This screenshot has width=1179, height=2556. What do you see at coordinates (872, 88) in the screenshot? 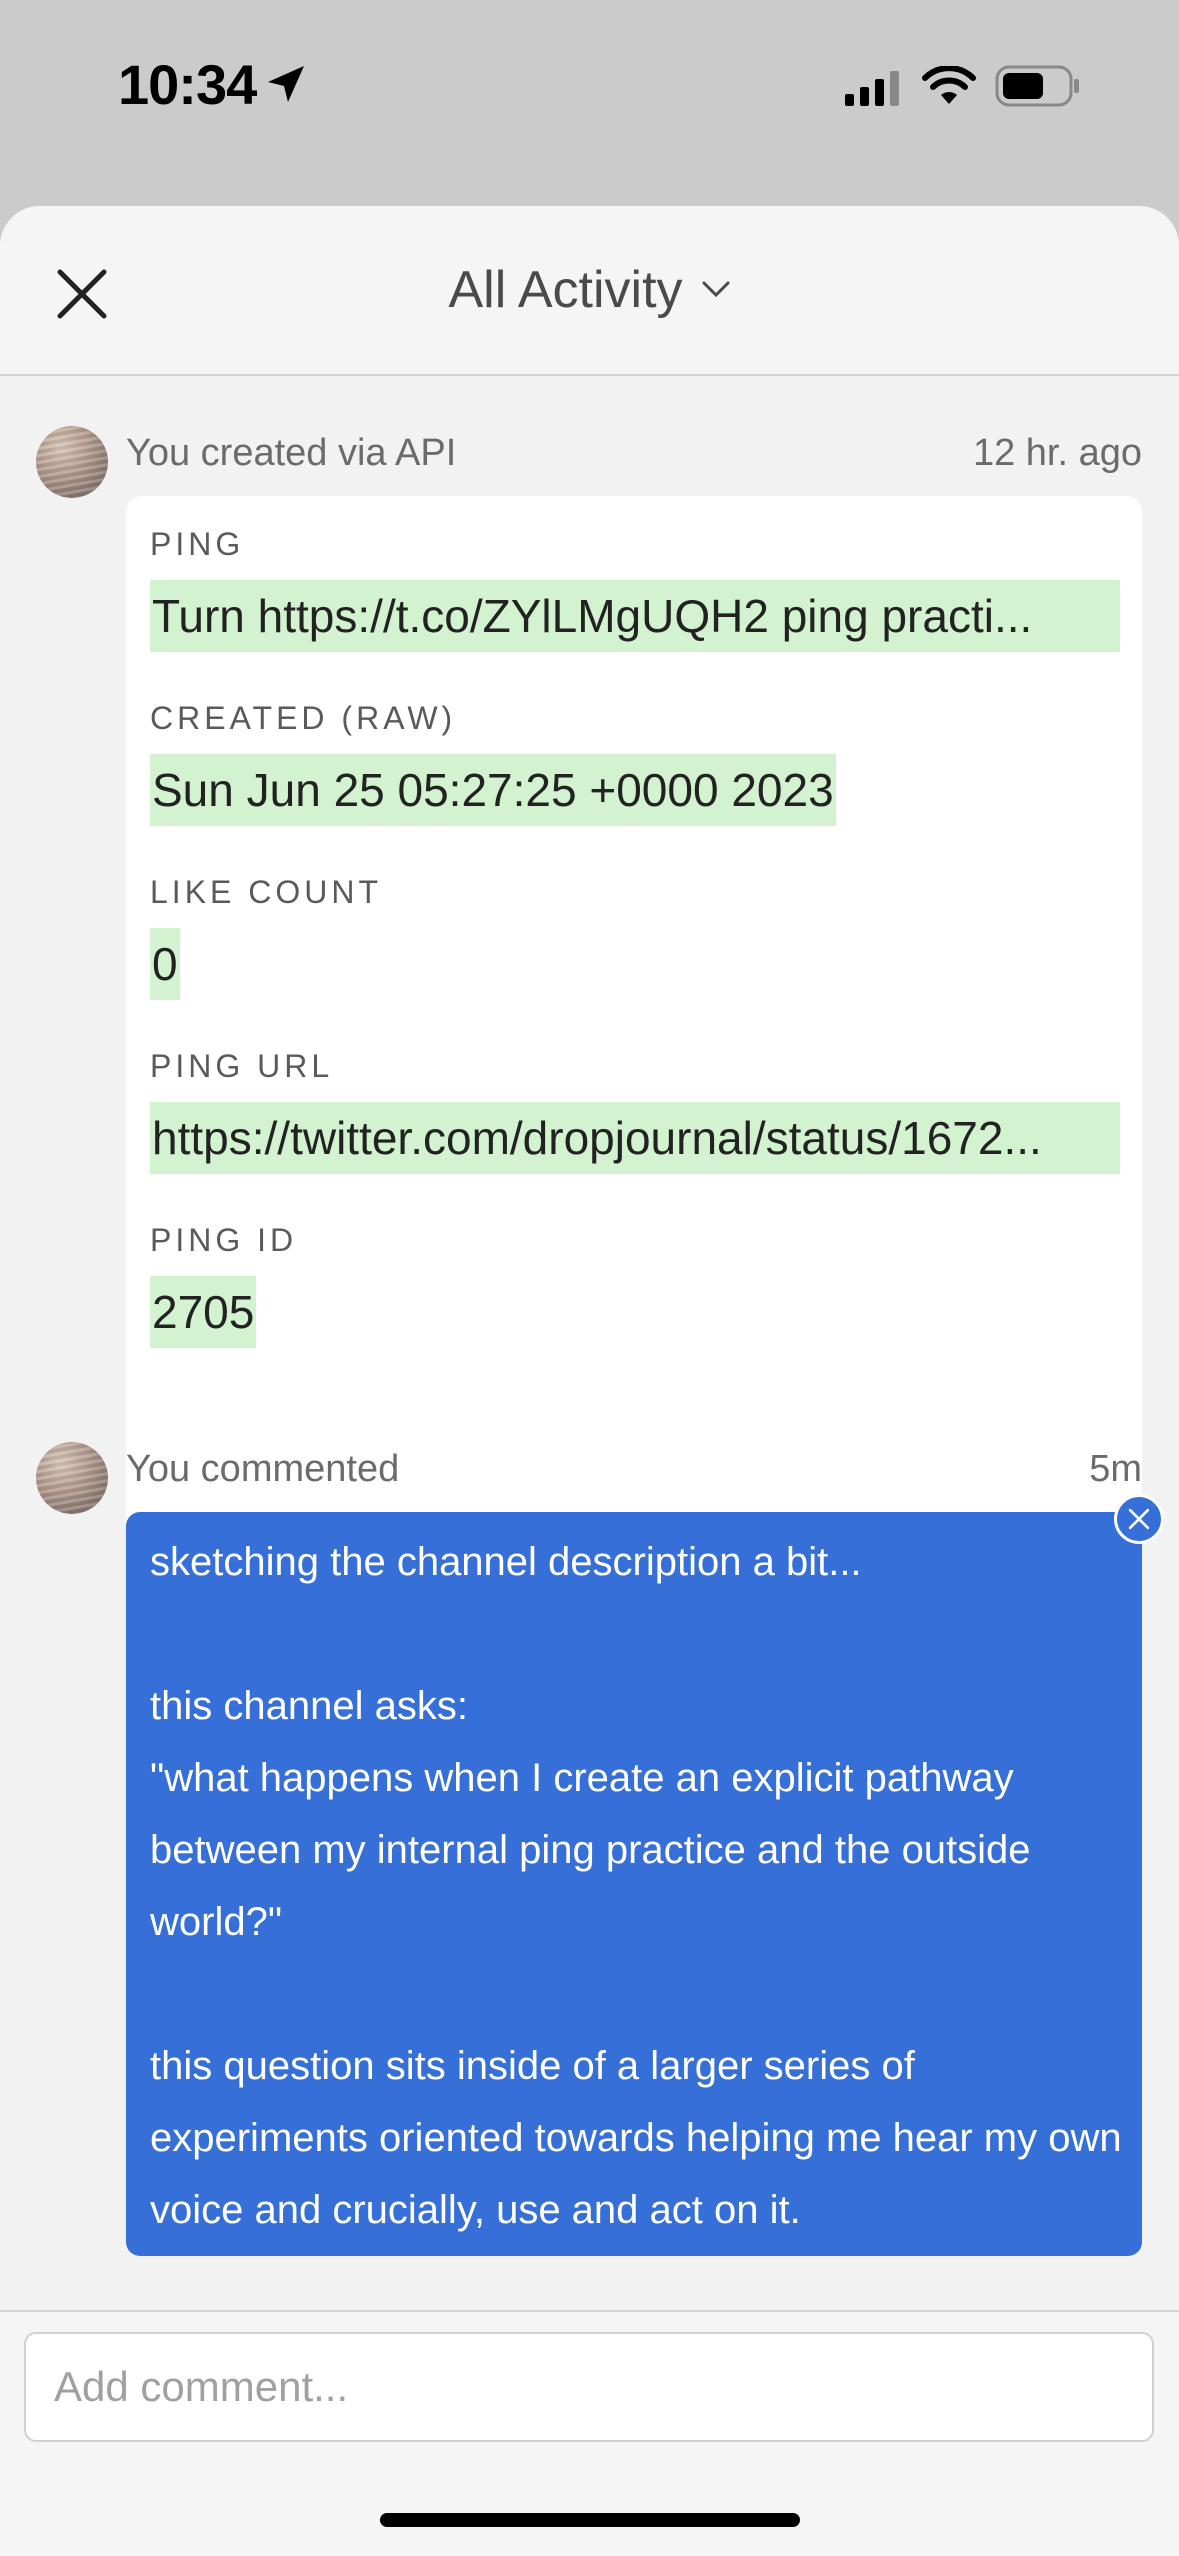
I see `cellular-signal-icon` at bounding box center [872, 88].